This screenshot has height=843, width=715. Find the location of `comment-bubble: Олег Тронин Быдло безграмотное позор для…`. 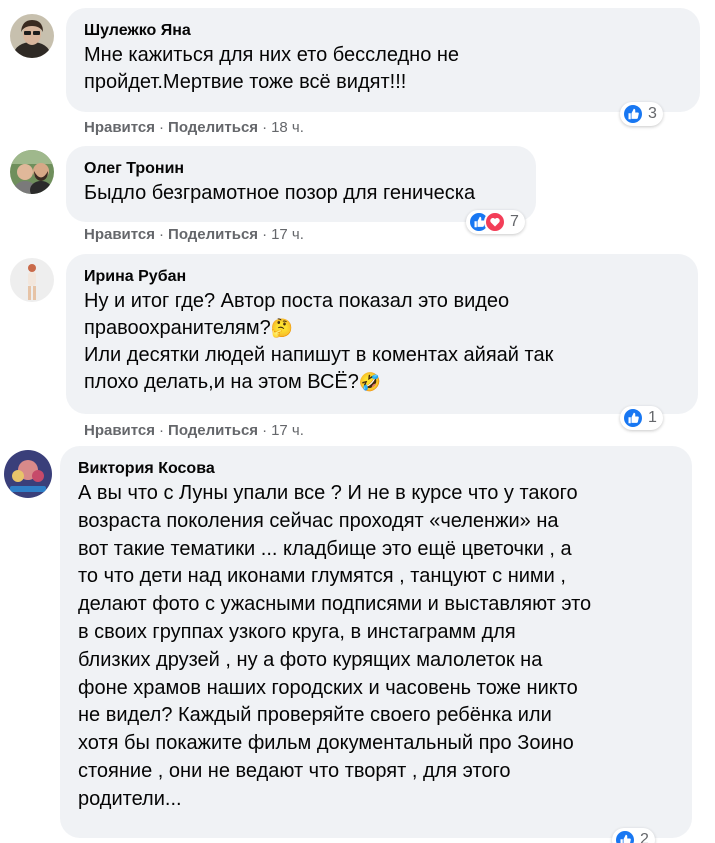

comment-bubble: Олег Тронин Быдло безграмотное позор для… is located at coordinates (301, 184).